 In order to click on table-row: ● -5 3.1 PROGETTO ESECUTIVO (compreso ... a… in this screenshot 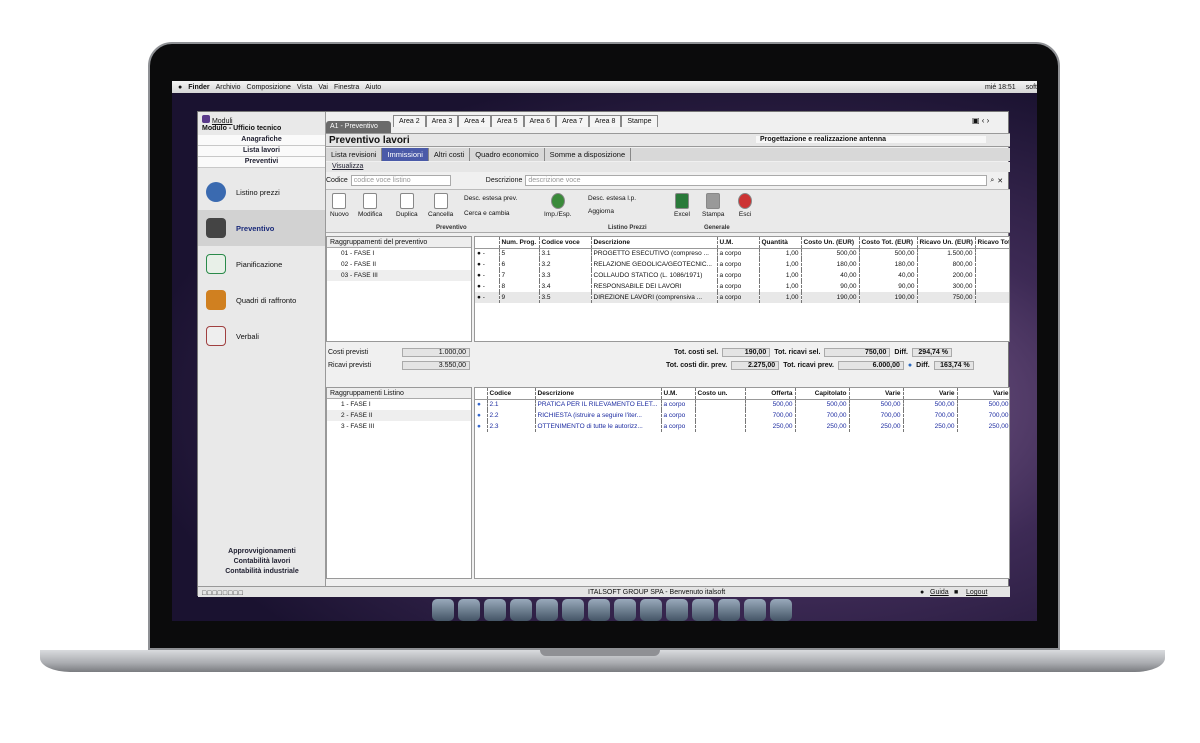, I will do `click(742, 253)`.